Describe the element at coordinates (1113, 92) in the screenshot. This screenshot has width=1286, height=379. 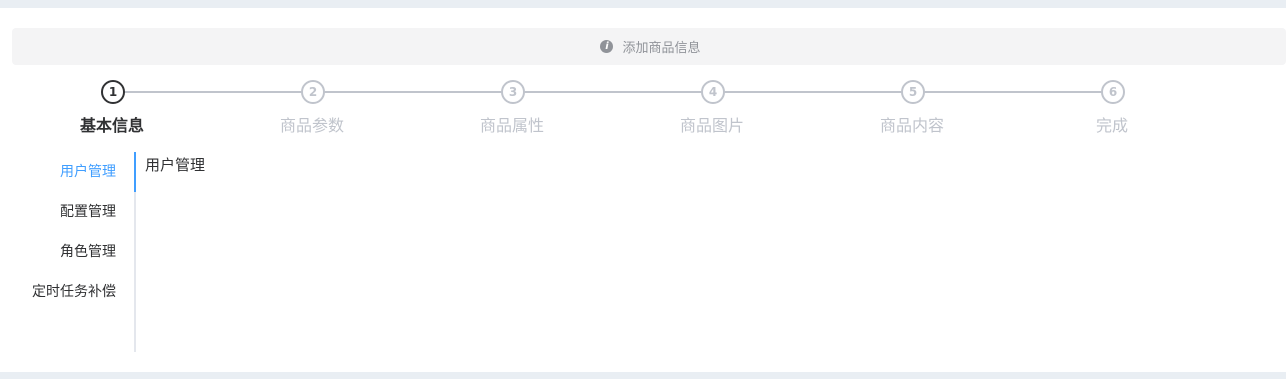
I see `step-icon-6: 6` at that location.